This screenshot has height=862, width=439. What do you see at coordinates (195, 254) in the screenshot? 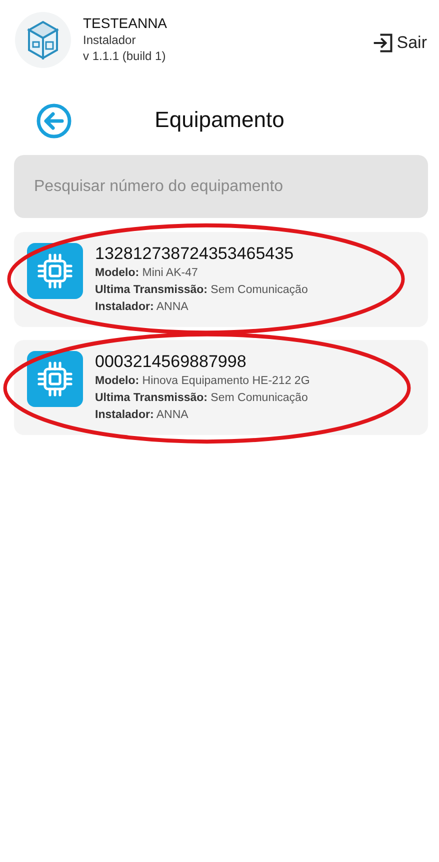
I see `device-number: 132812738724353465435` at bounding box center [195, 254].